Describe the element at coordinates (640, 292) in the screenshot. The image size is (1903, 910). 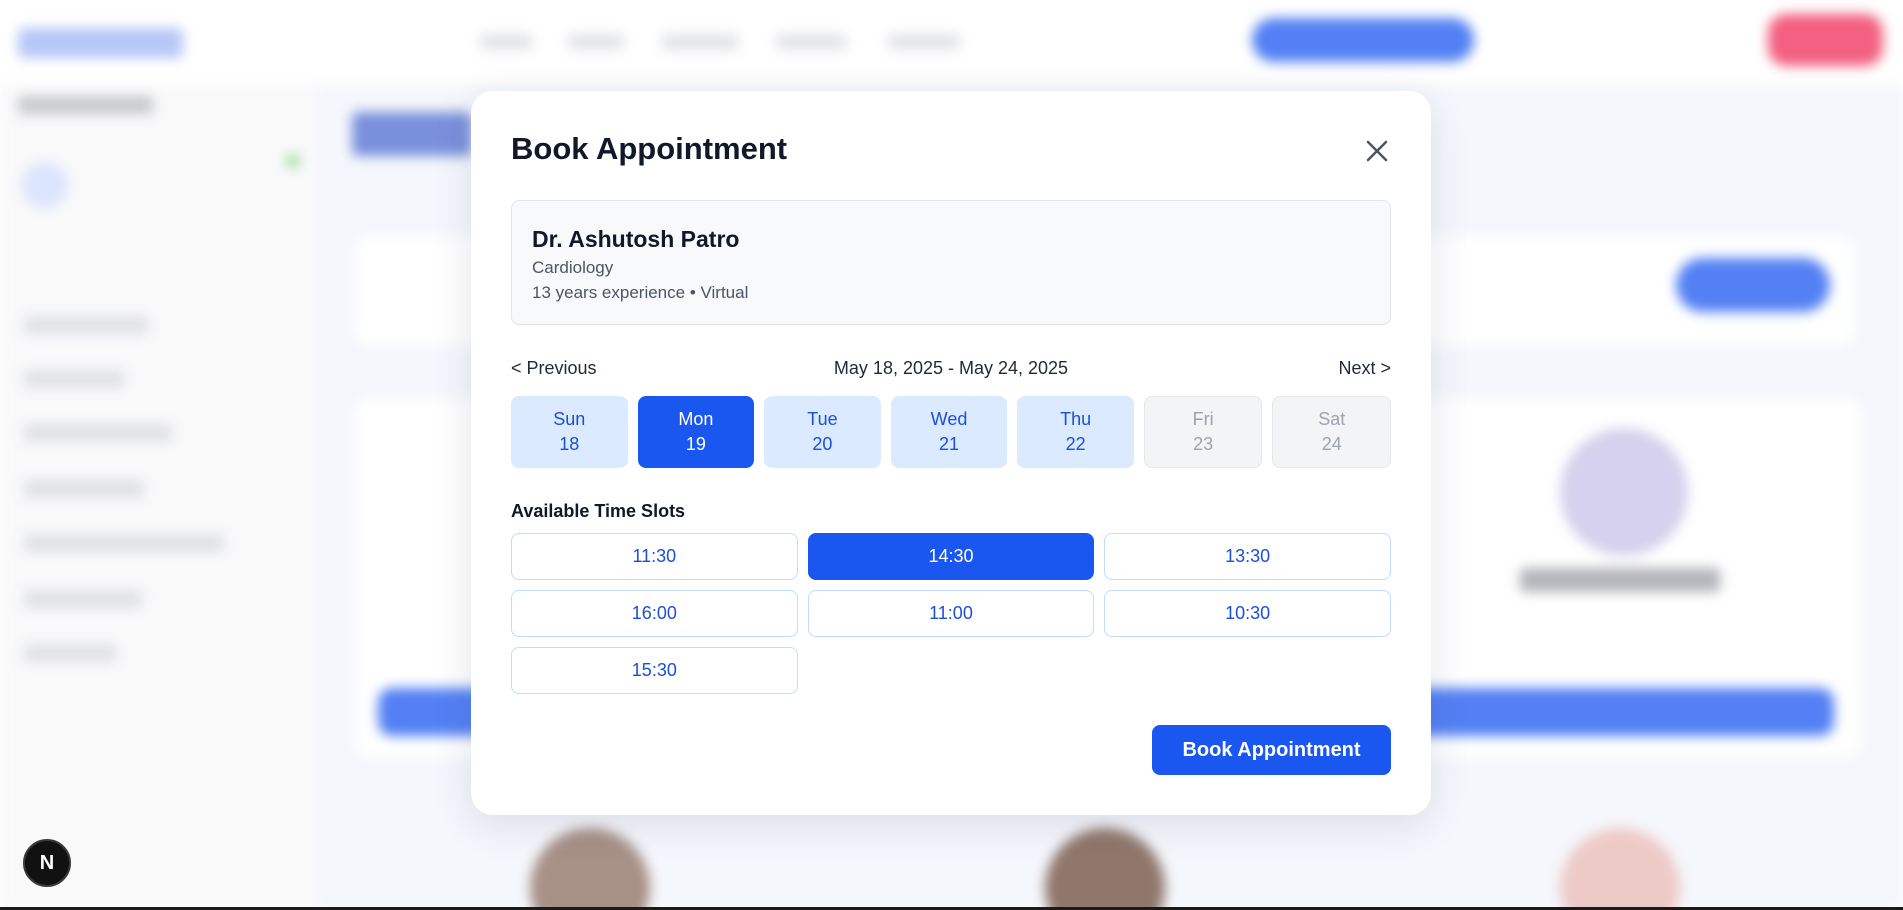
I see `doctor-details: 13 years experience • Virtual` at that location.